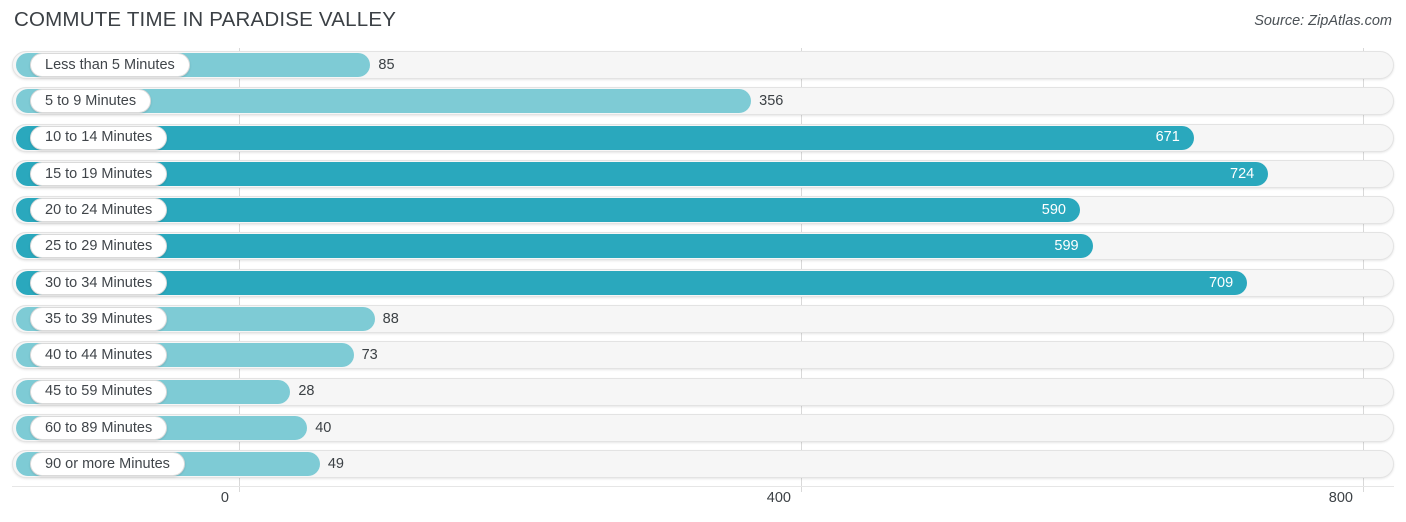  I want to click on category-label: 15 to 19 Minutes, so click(99, 173).